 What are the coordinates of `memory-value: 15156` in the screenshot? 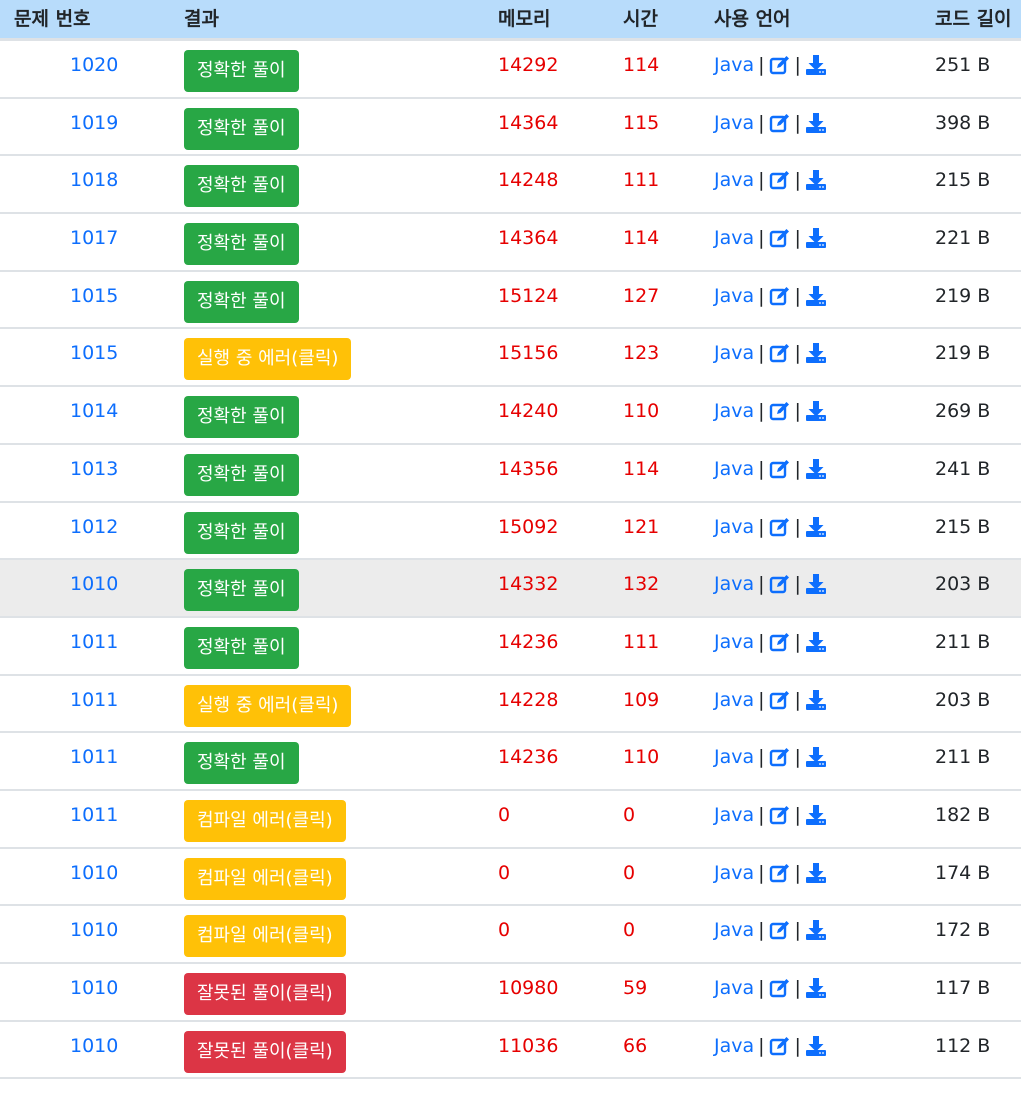 It's located at (528, 353).